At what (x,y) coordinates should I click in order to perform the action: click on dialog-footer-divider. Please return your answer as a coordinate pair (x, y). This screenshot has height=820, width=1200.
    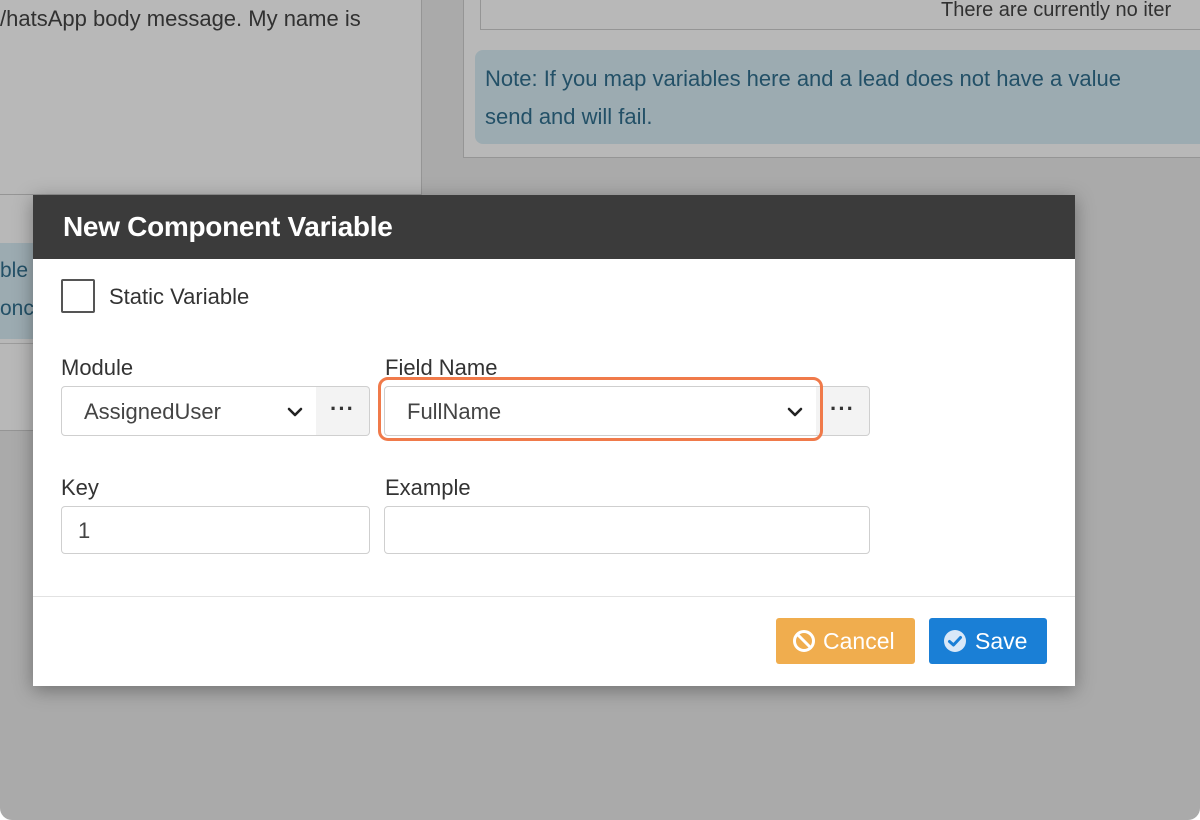
    Looking at the image, I should click on (554, 596).